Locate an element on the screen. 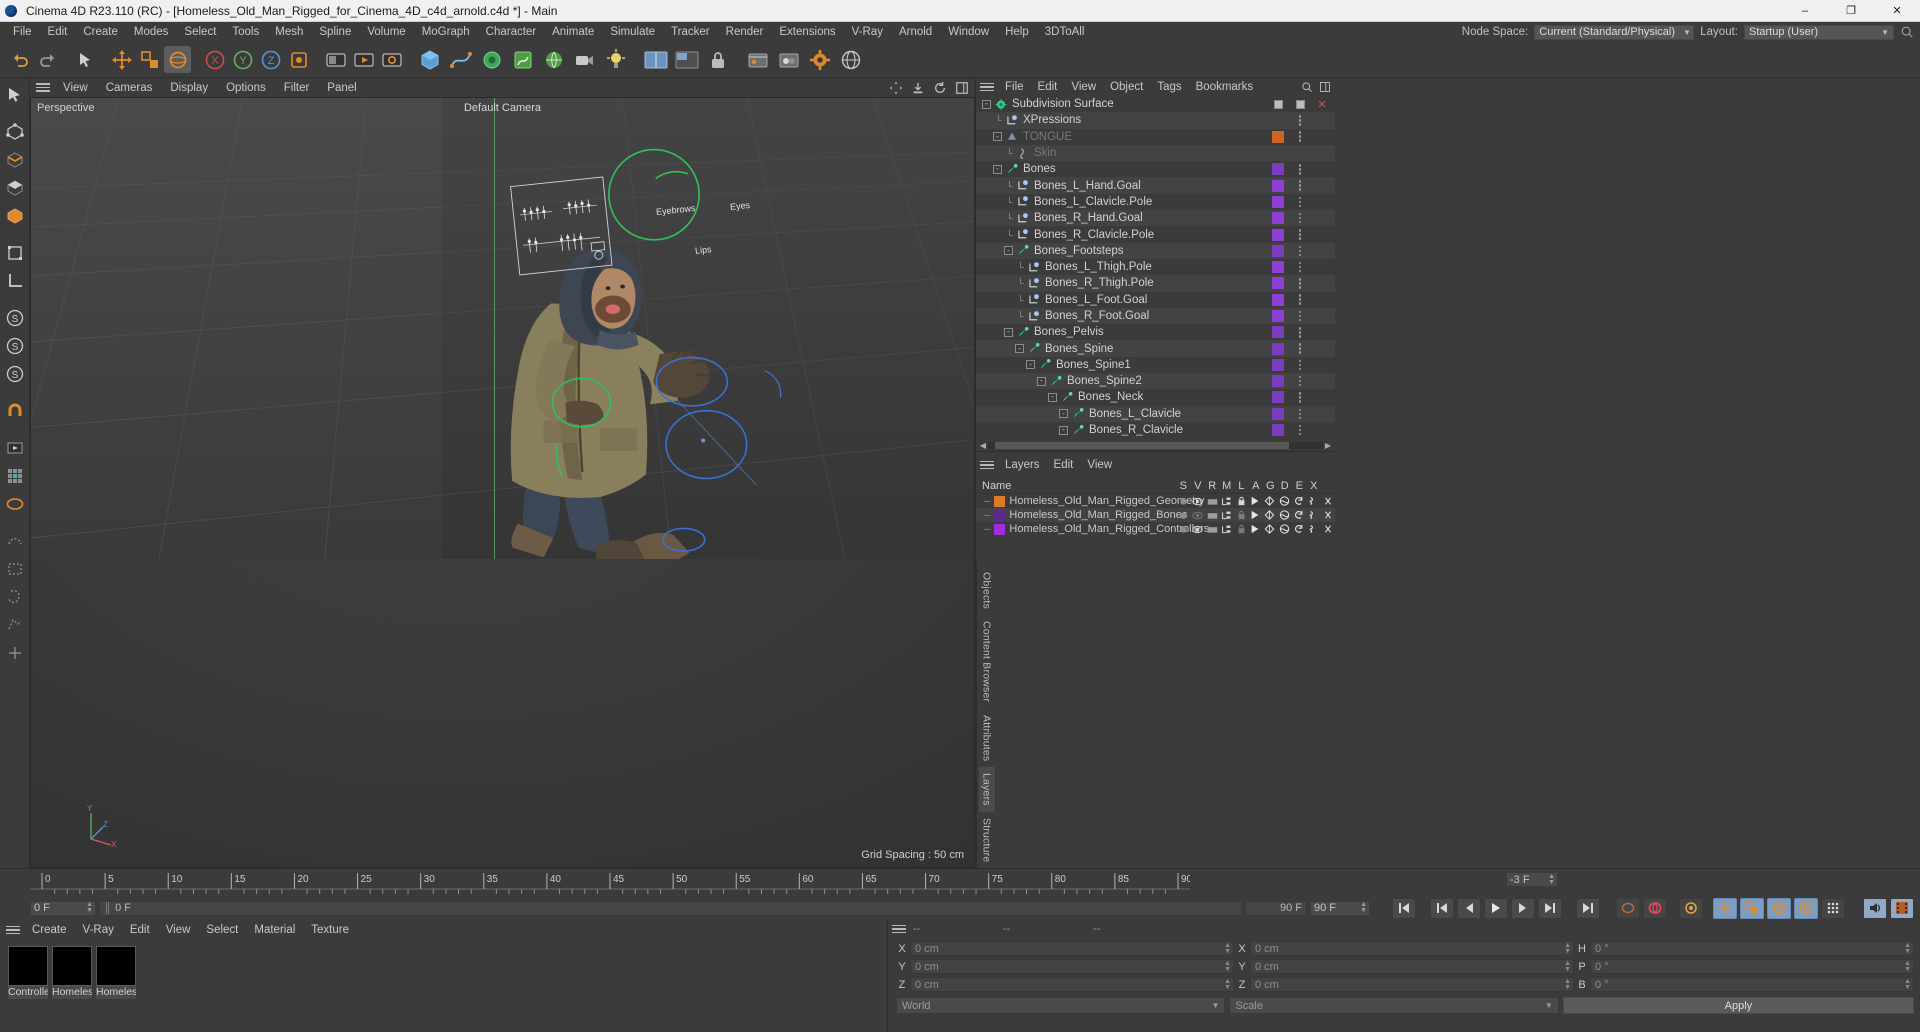 This screenshot has width=1920, height=1032. object-manager-menu-icon is located at coordinates (987, 87).